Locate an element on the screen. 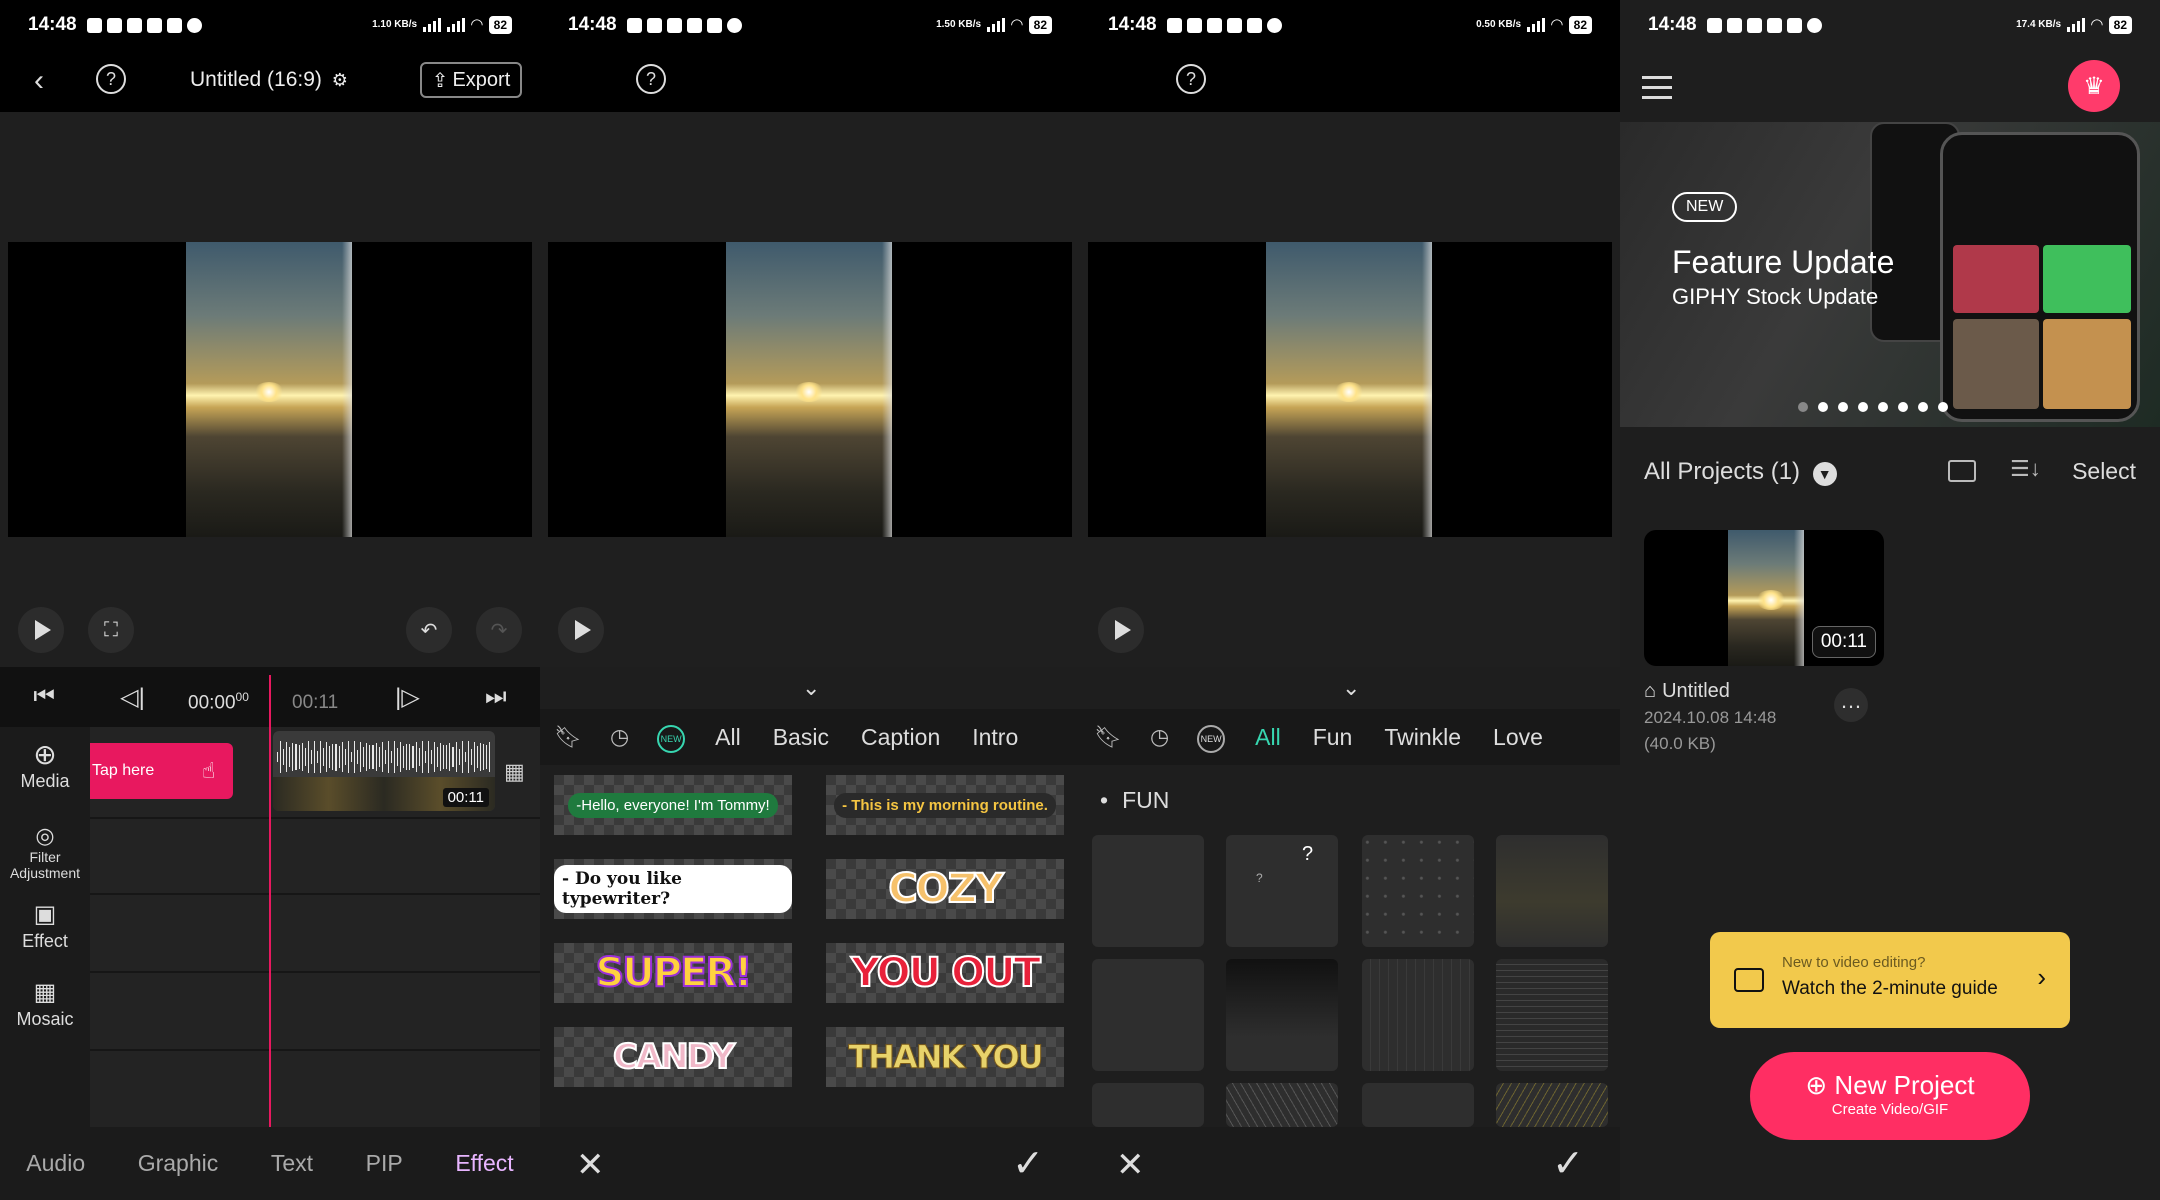  sidebar-item-effect: ▣ Effect is located at coordinates (45, 925).